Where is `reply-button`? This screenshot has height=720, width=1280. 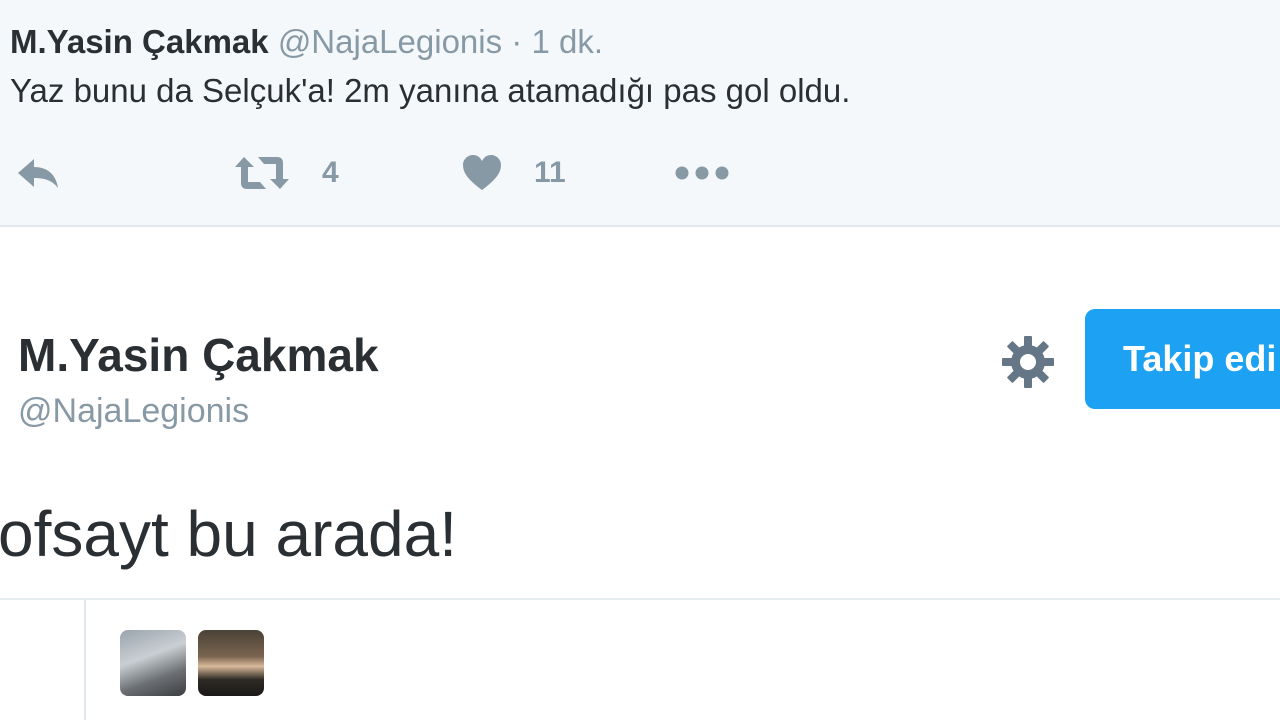 reply-button is located at coordinates (38, 172).